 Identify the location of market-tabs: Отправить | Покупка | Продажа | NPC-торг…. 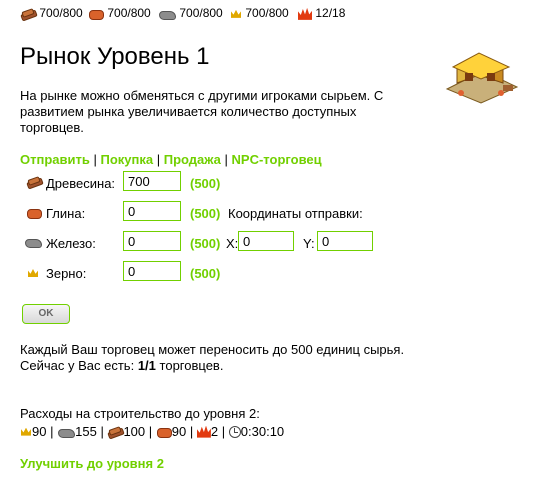
(171, 159).